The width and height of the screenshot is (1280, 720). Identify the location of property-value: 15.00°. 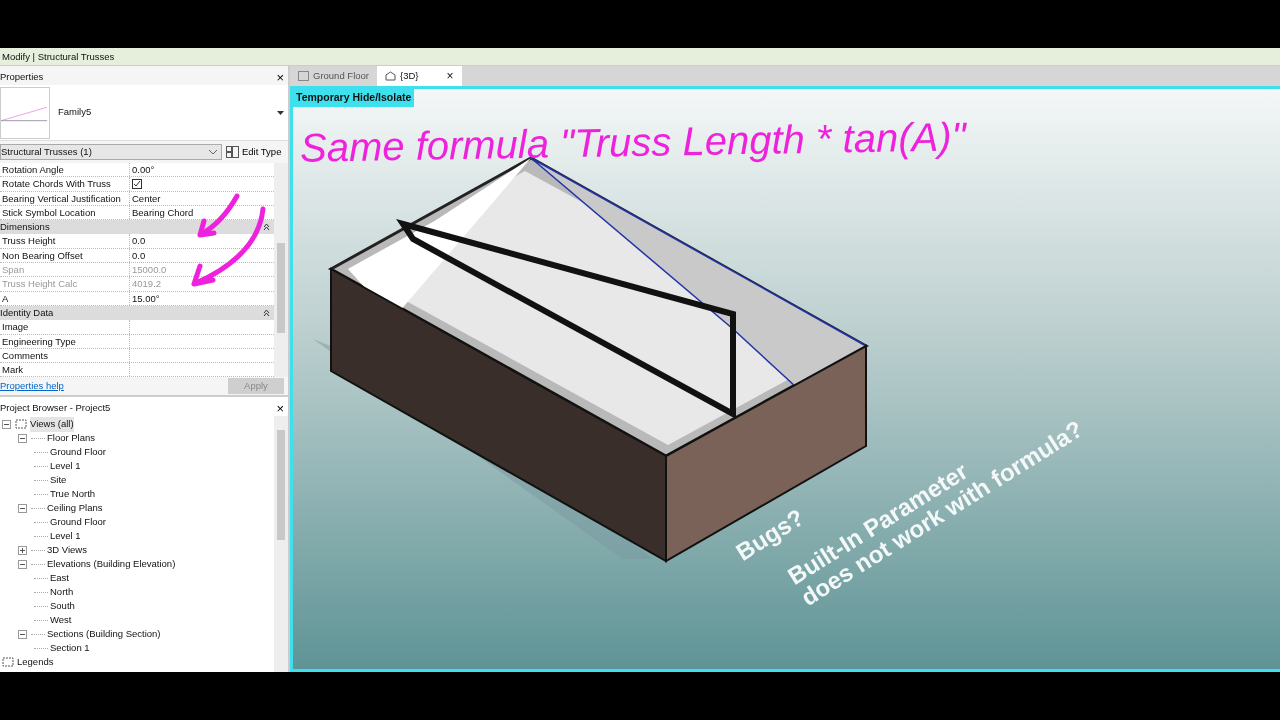
(146, 298).